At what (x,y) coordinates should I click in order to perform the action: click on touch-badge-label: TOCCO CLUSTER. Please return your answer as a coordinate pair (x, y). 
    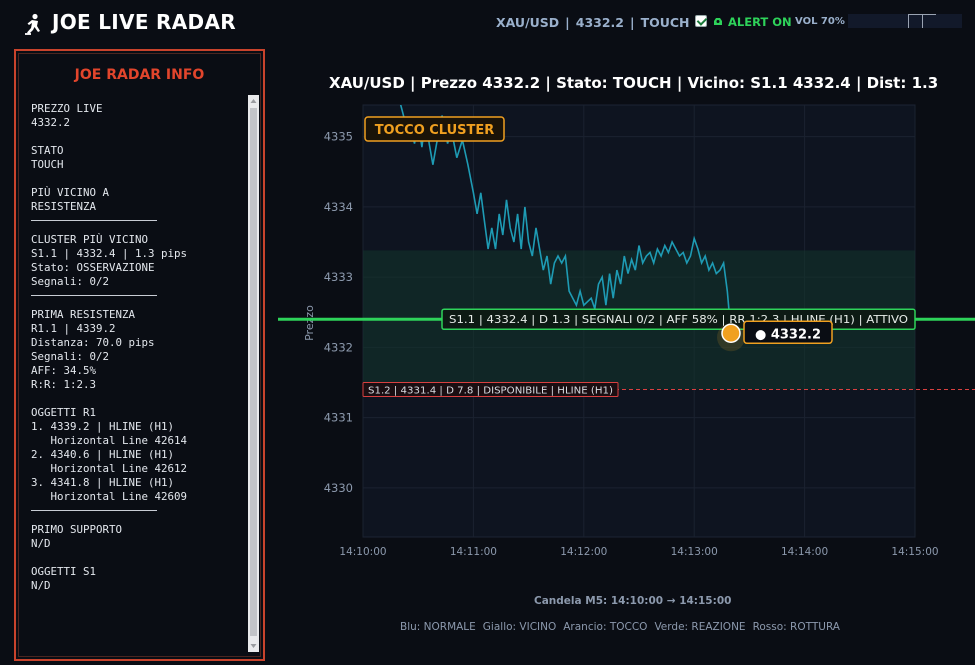
    Looking at the image, I should click on (435, 130).